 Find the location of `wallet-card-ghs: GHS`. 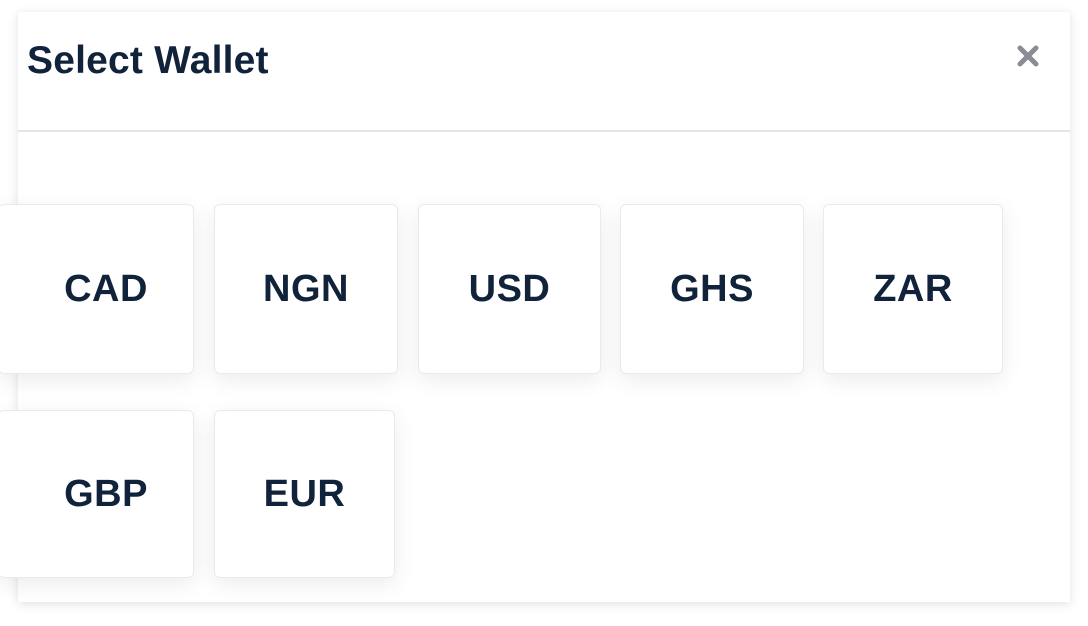

wallet-card-ghs: GHS is located at coordinates (712, 289).